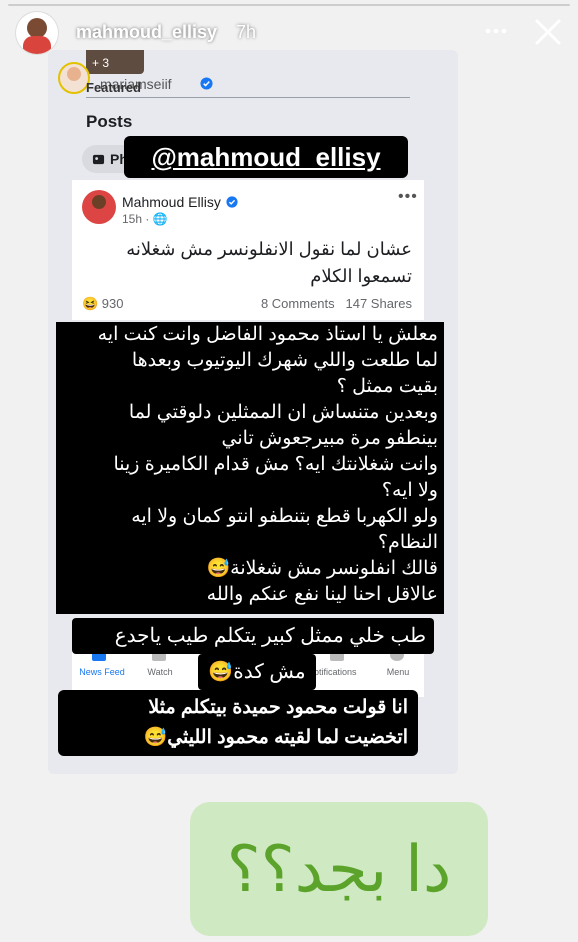 The image size is (578, 942). Describe the element at coordinates (102, 672) in the screenshot. I see `tab-news-feed: News Feed` at that location.